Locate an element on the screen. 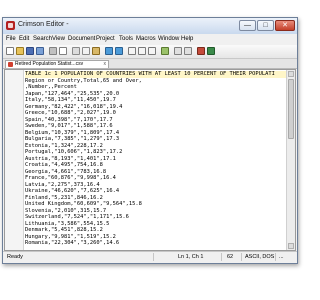 This screenshot has height=300, width=320. line-gutter is located at coordinates (14, 160).